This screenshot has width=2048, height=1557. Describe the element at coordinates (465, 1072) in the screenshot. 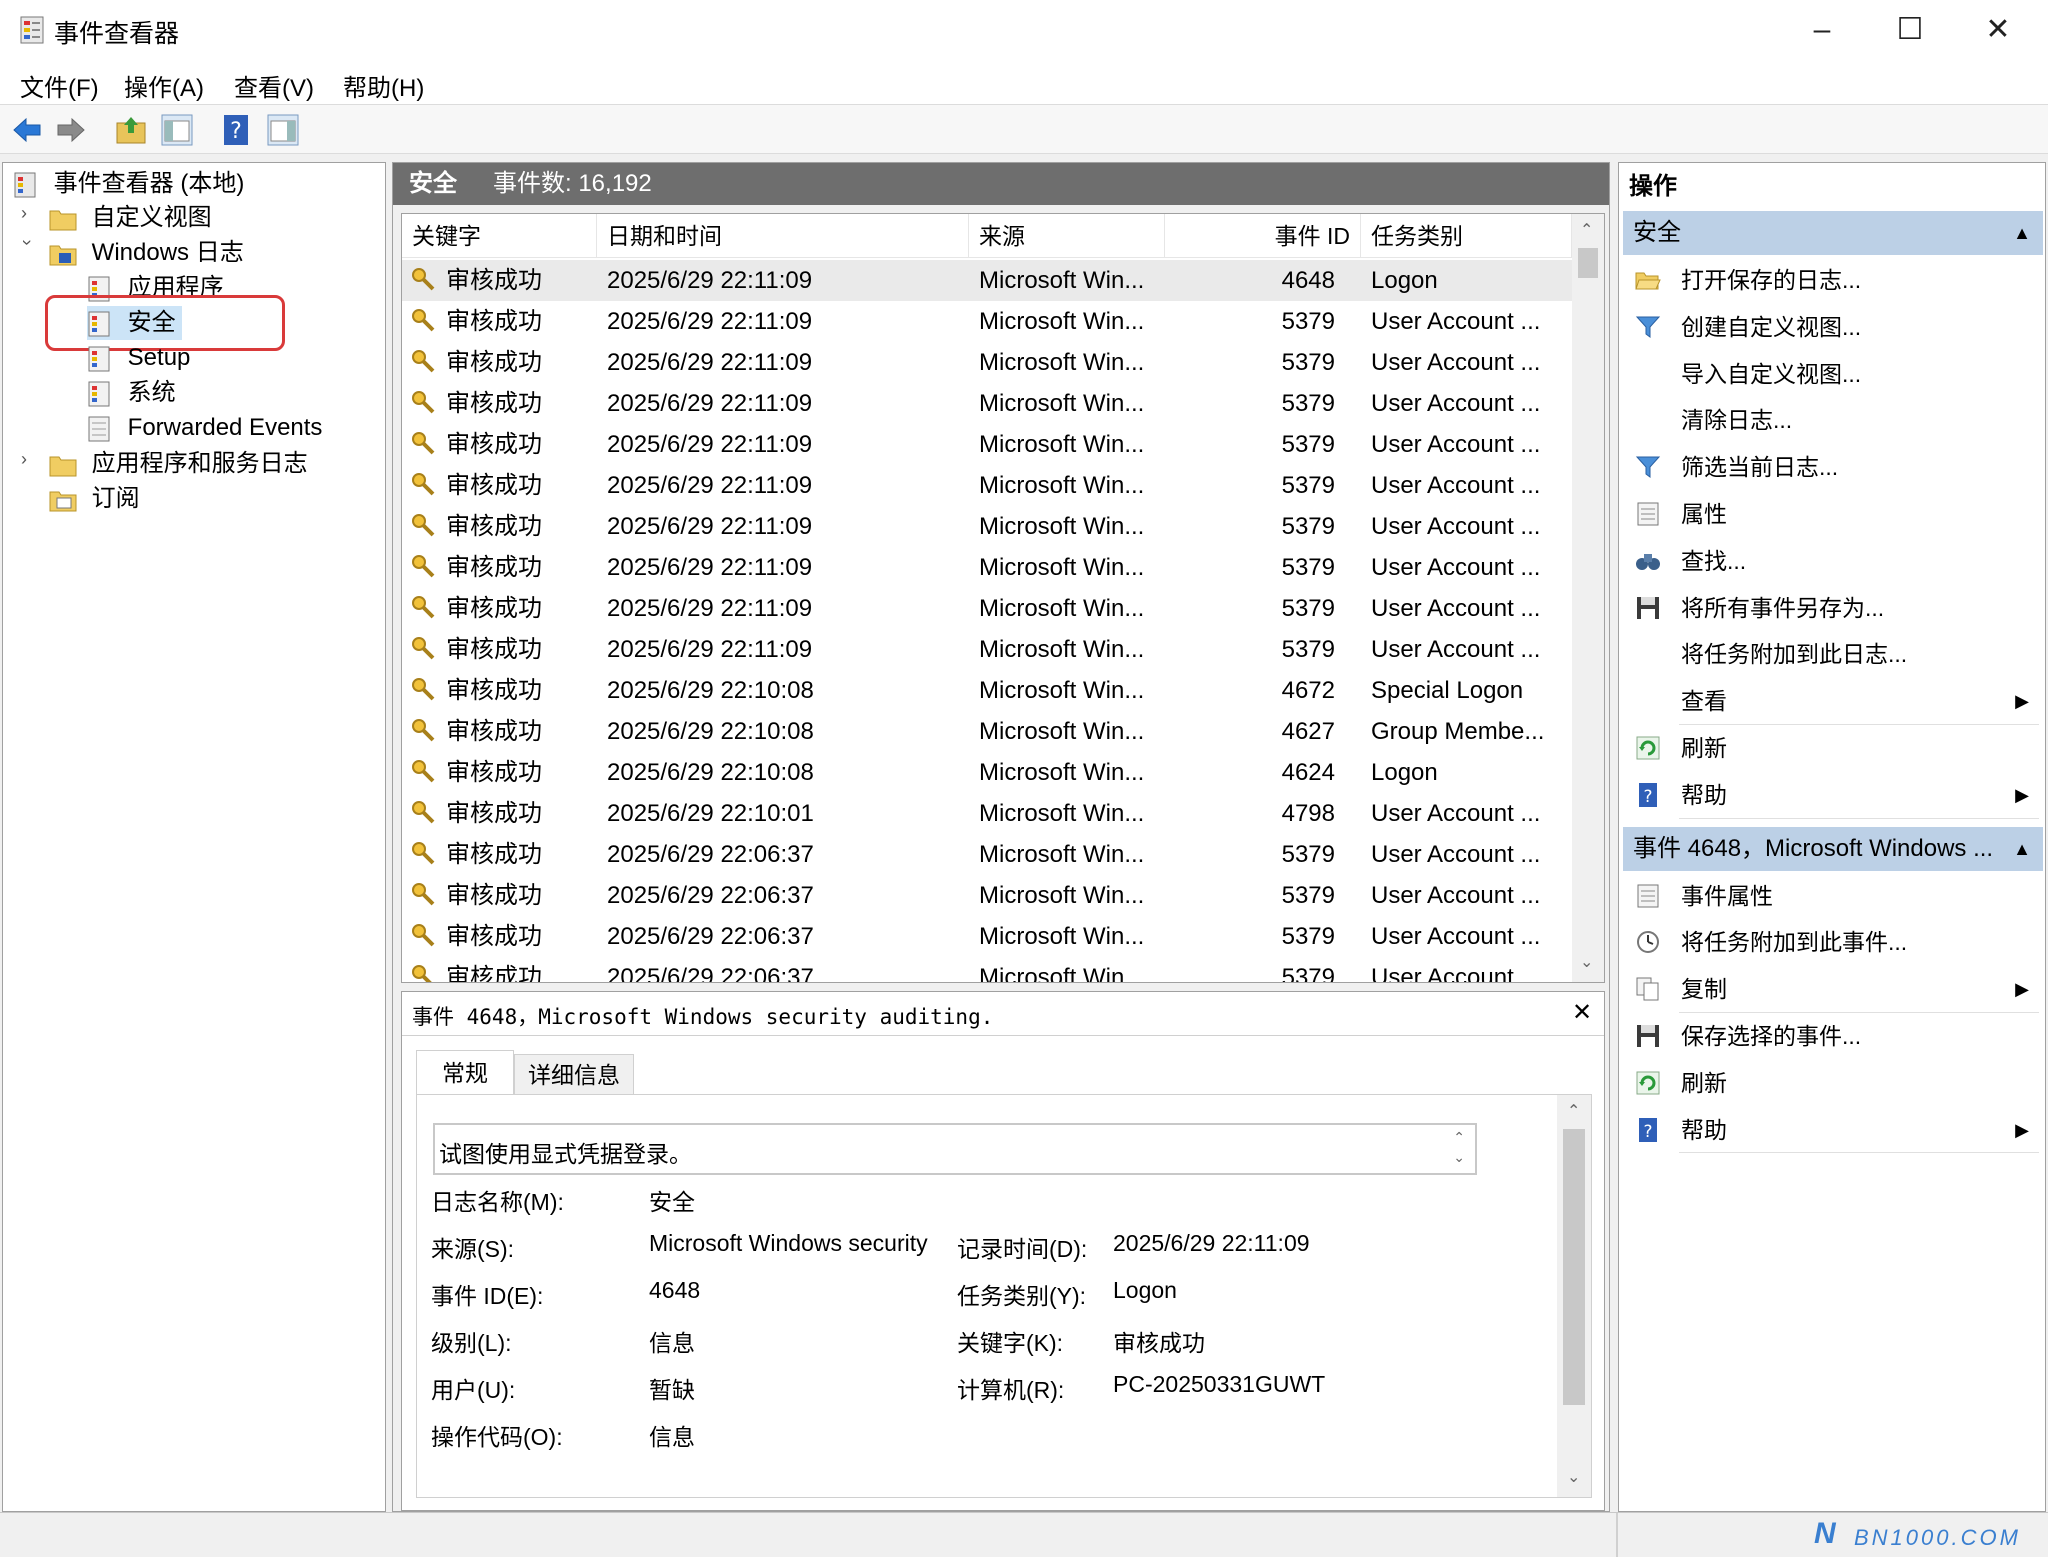

I see `tab-general: 常规` at that location.